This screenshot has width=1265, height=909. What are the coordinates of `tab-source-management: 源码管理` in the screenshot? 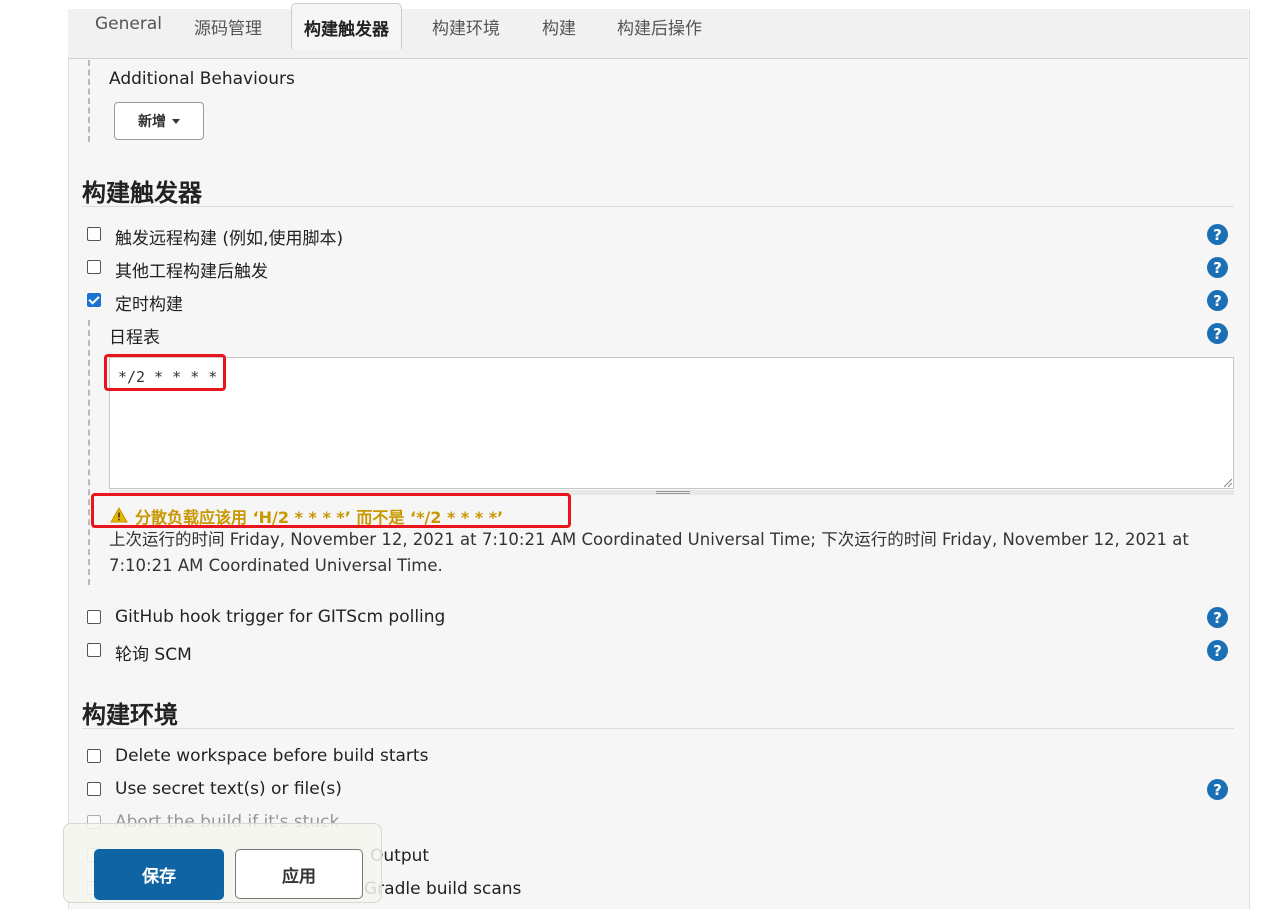 It's located at (228, 26).